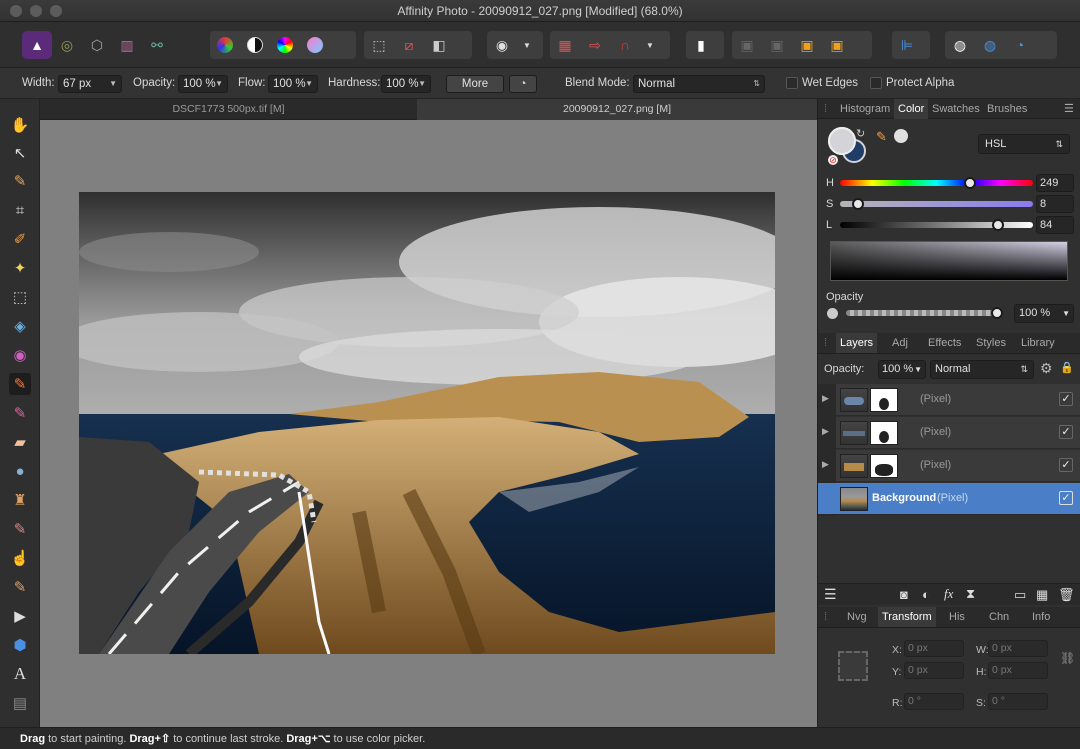  What do you see at coordinates (157, 45) in the screenshot?
I see `export-persona-icon: ⚯` at bounding box center [157, 45].